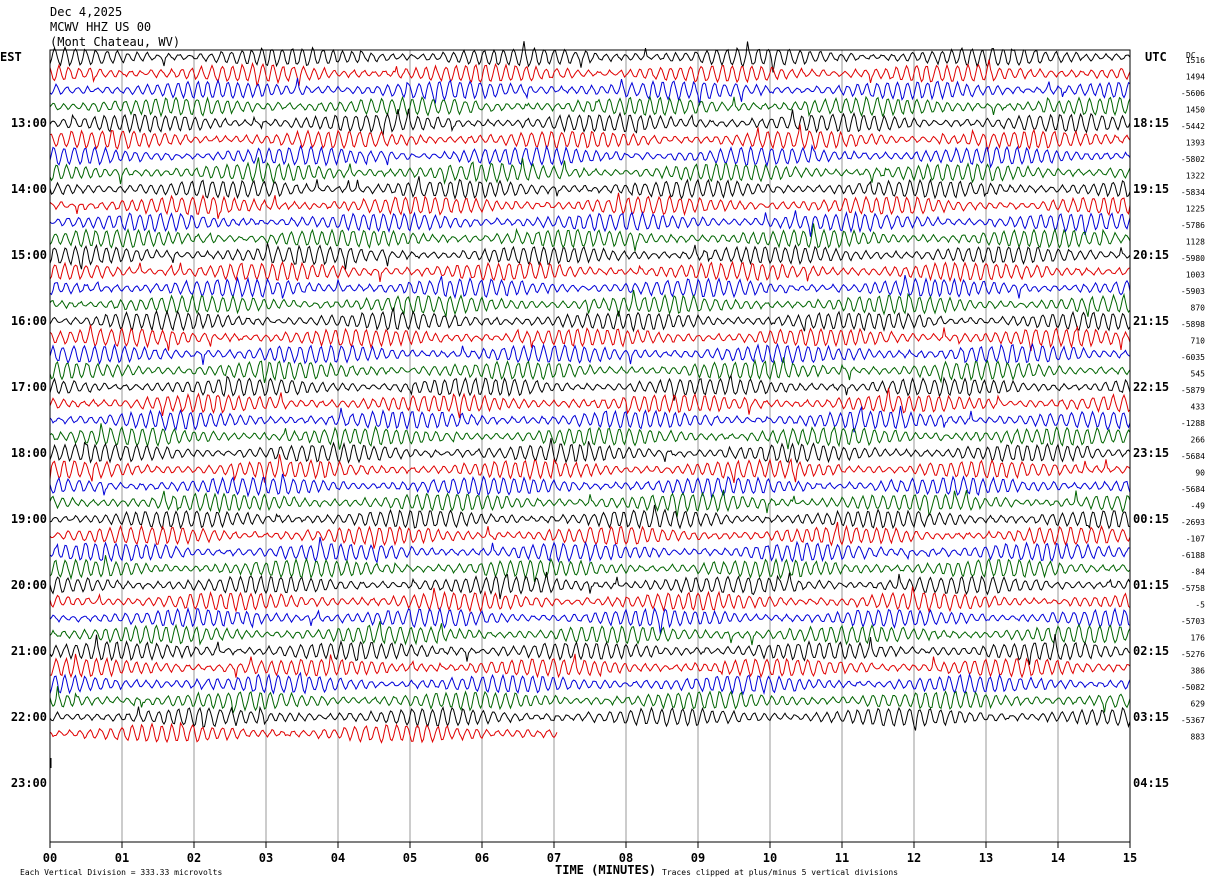  Describe the element at coordinates (1058, 858) in the screenshot. I see `x-tick-label: 14` at that location.